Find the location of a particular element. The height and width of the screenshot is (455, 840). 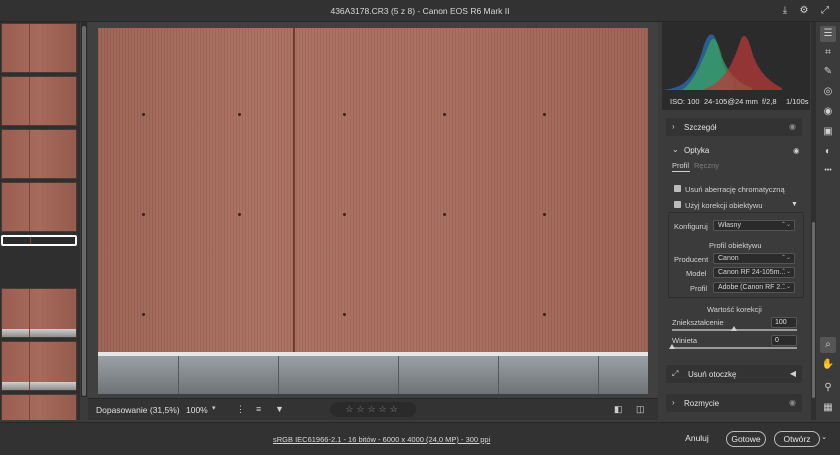

filmstrip is located at coordinates (40, 221).